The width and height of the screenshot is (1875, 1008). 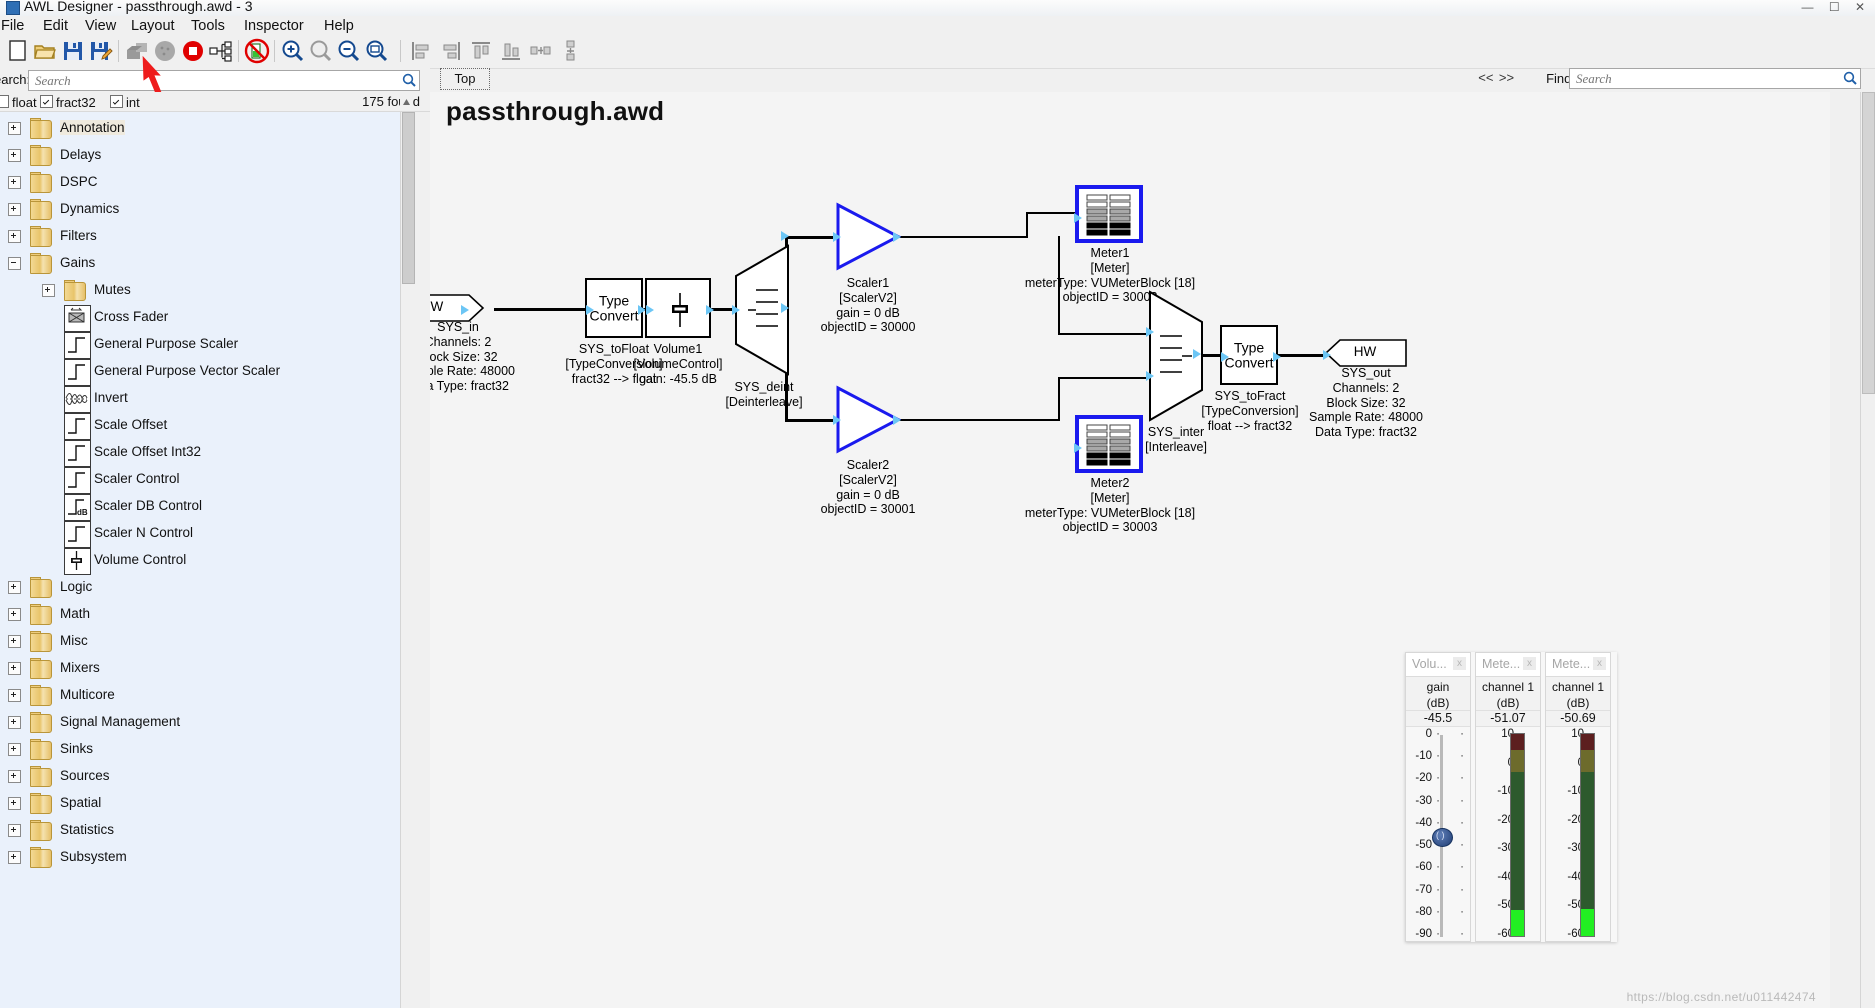 What do you see at coordinates (867, 420) in the screenshot?
I see `scaler2-block` at bounding box center [867, 420].